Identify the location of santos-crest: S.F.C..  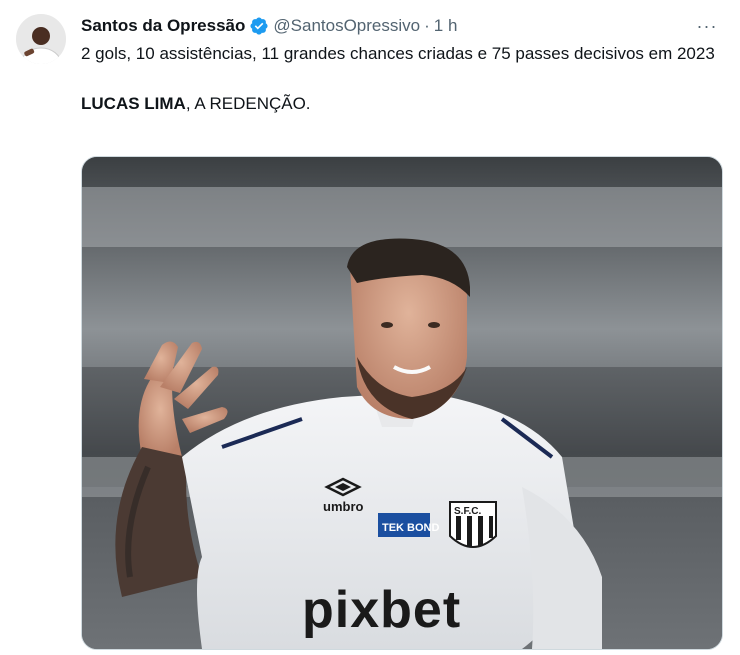
(473, 524).